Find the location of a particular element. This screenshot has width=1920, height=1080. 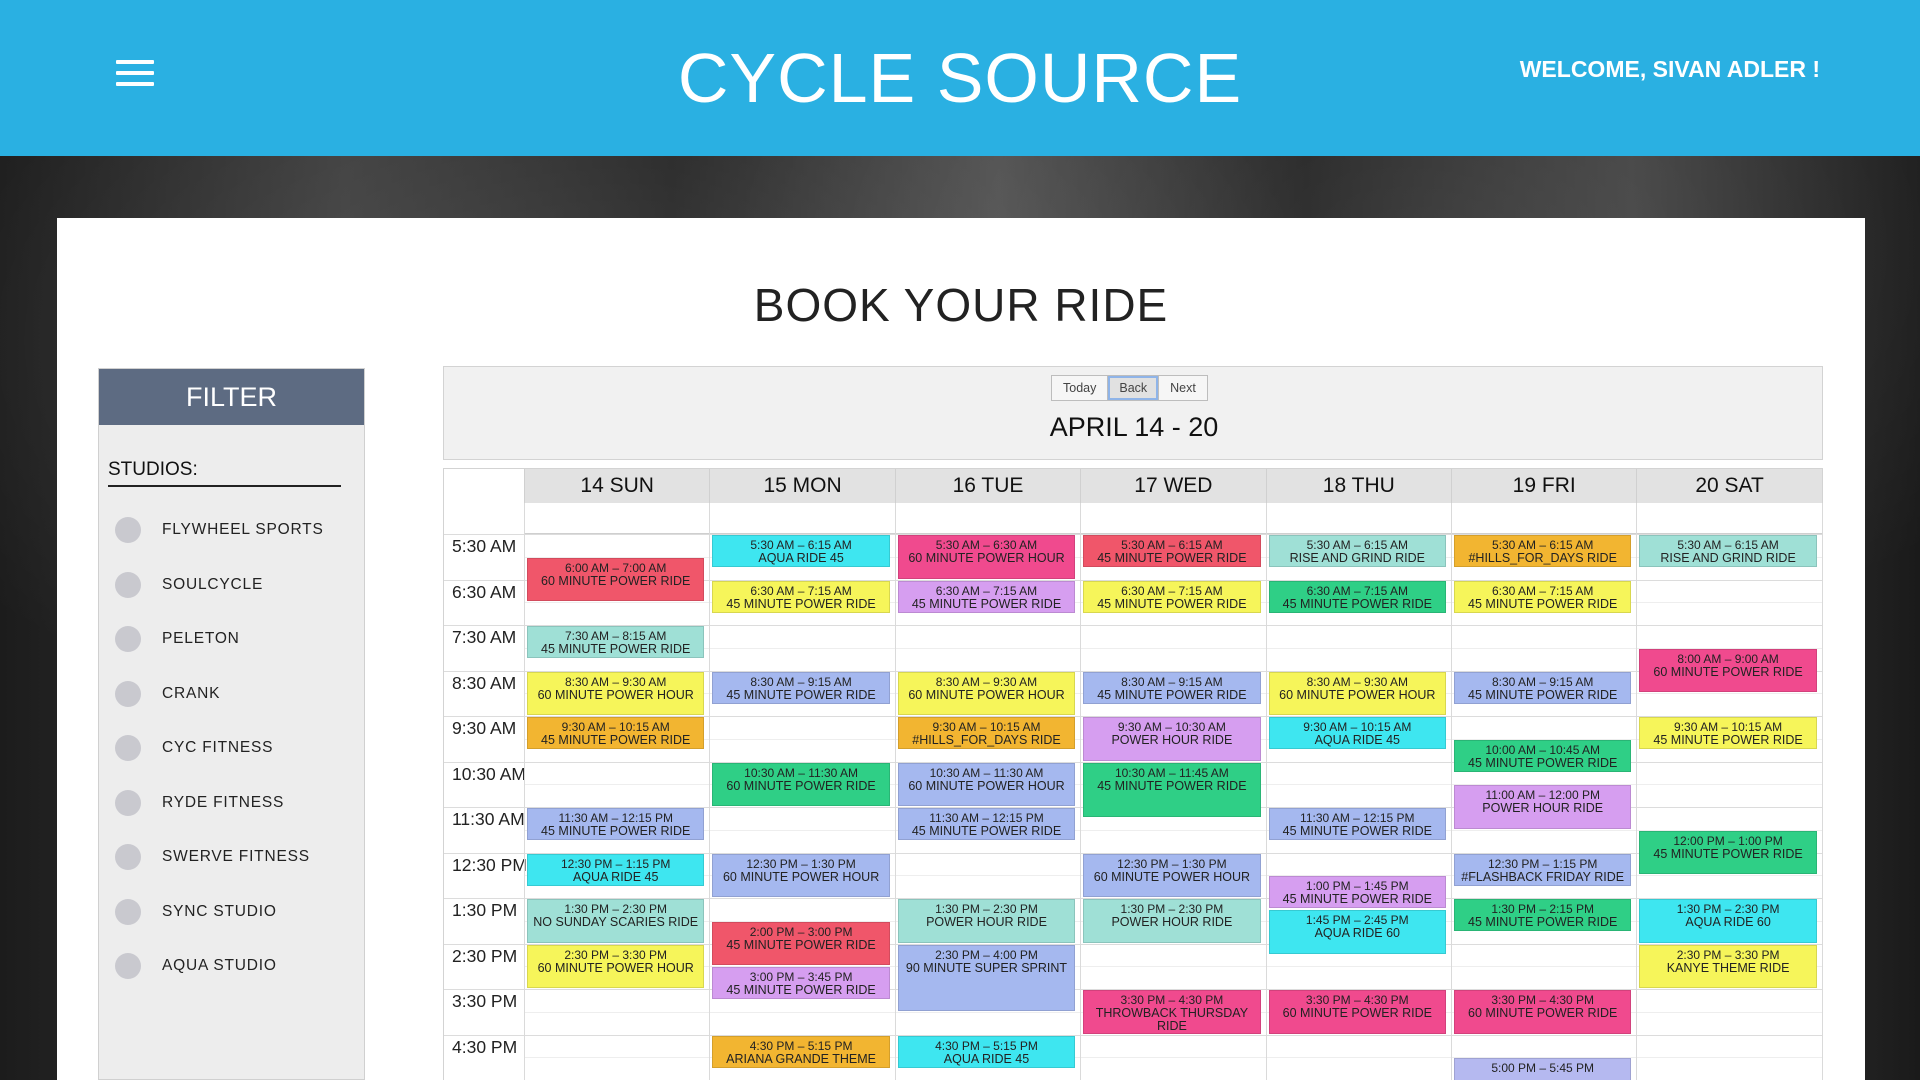

day-header: 17 WED is located at coordinates (1173, 486).